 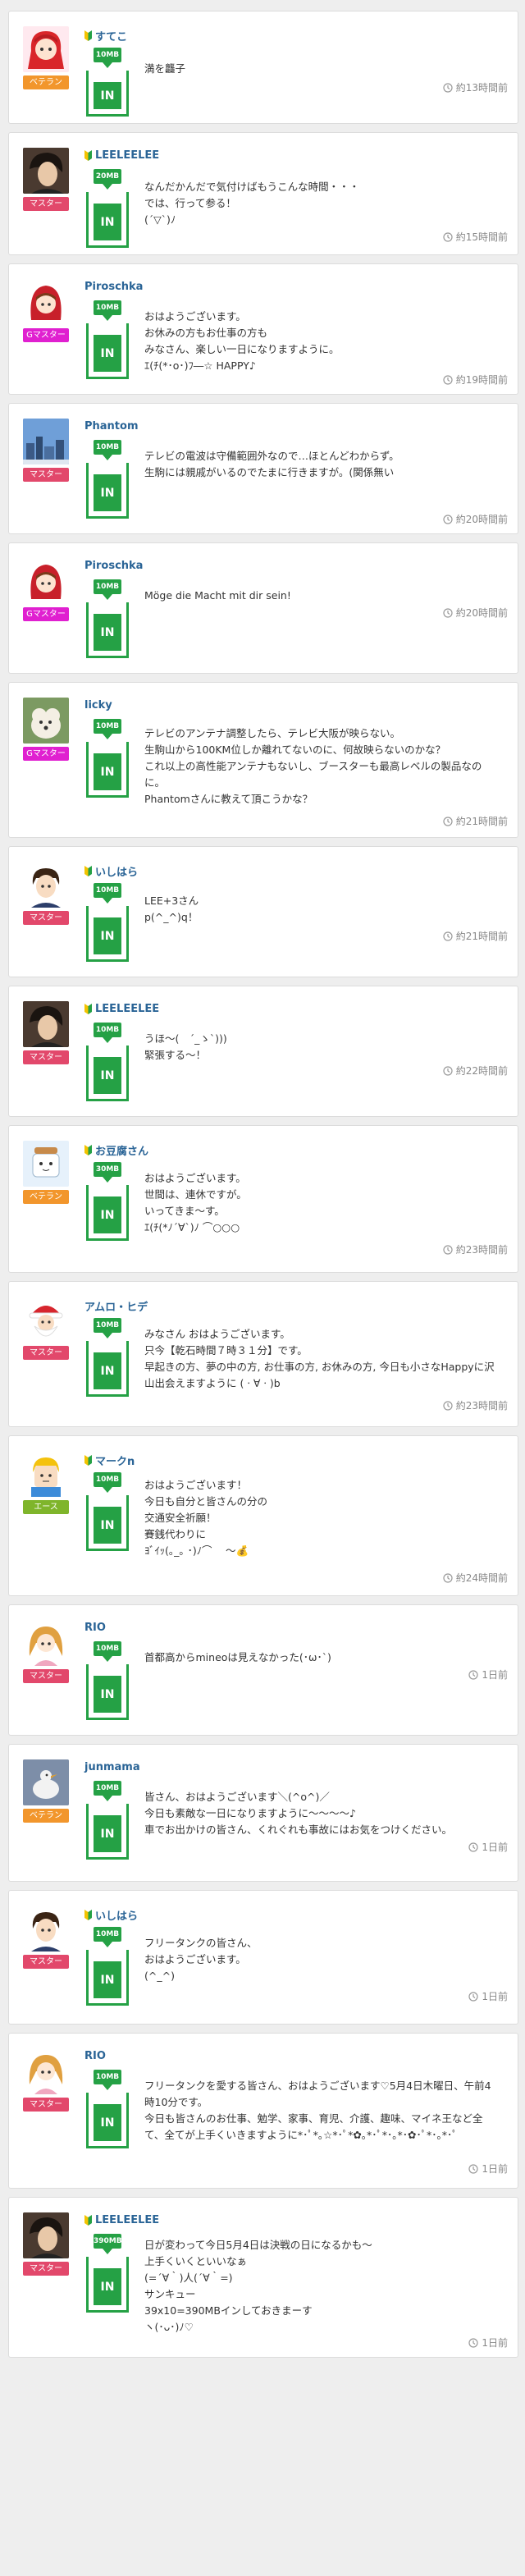 I want to click on username-link: すてこ, so click(x=105, y=35).